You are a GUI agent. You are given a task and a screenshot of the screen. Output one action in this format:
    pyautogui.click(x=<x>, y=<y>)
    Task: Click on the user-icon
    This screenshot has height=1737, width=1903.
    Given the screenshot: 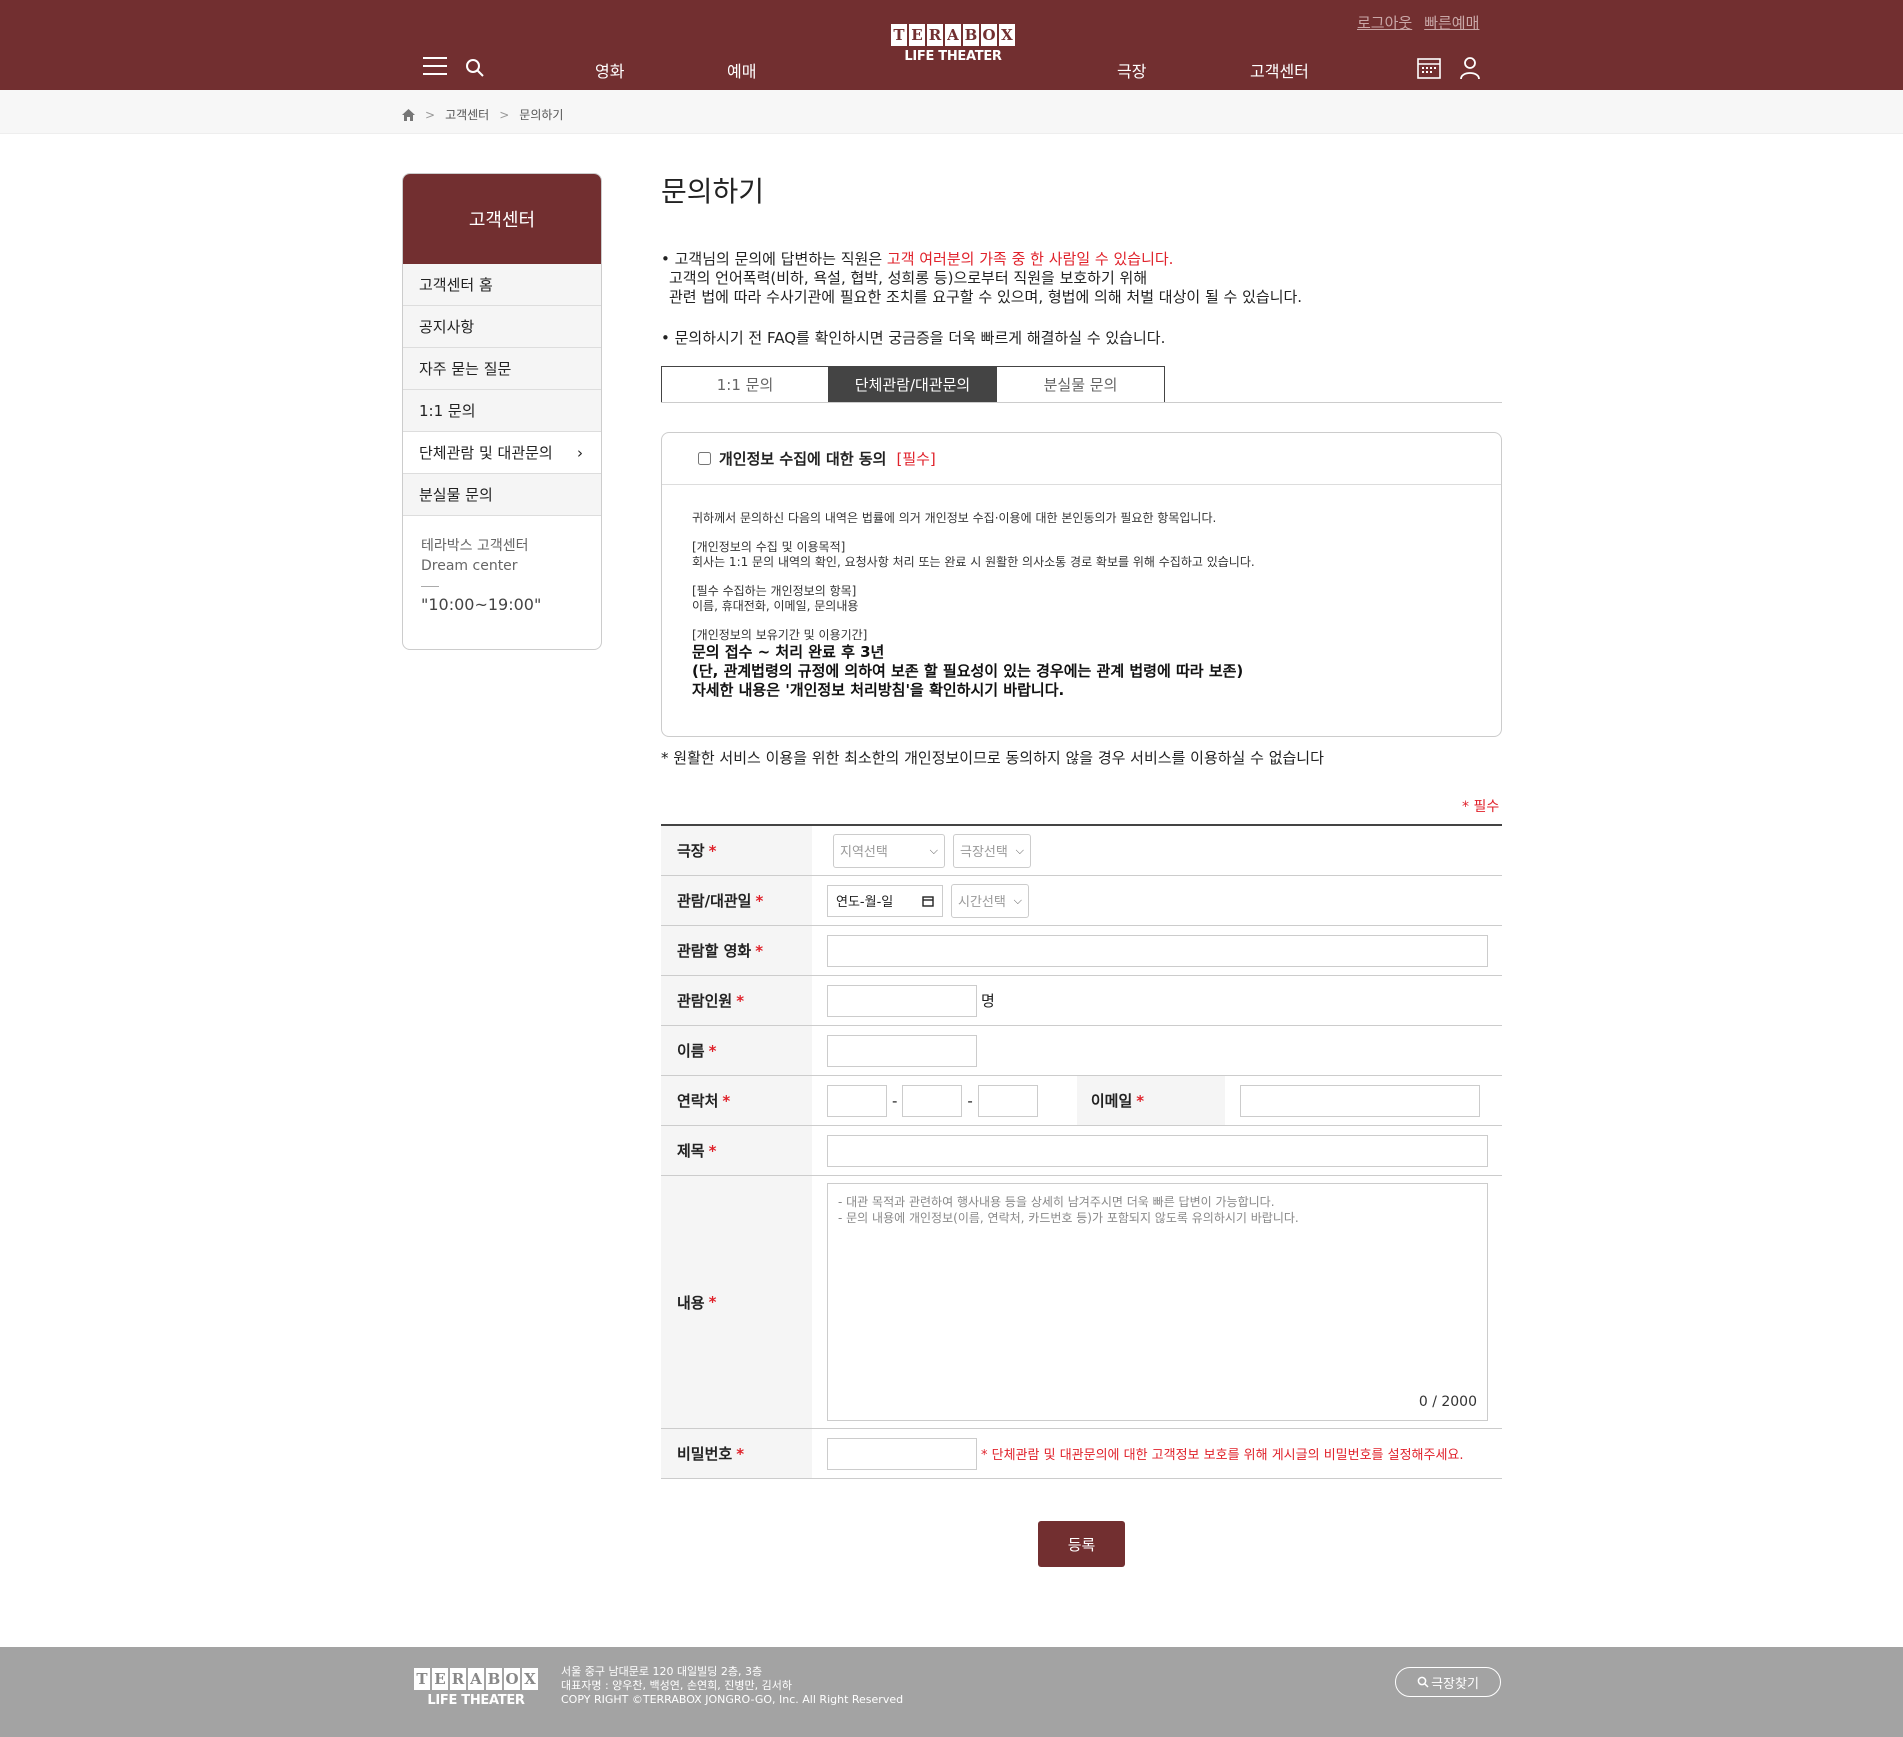 What is the action you would take?
    pyautogui.click(x=1470, y=68)
    